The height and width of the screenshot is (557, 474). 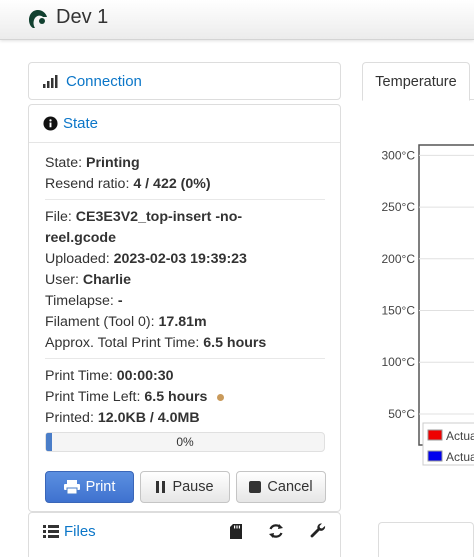 I want to click on refresh-icon, so click(x=276, y=531).